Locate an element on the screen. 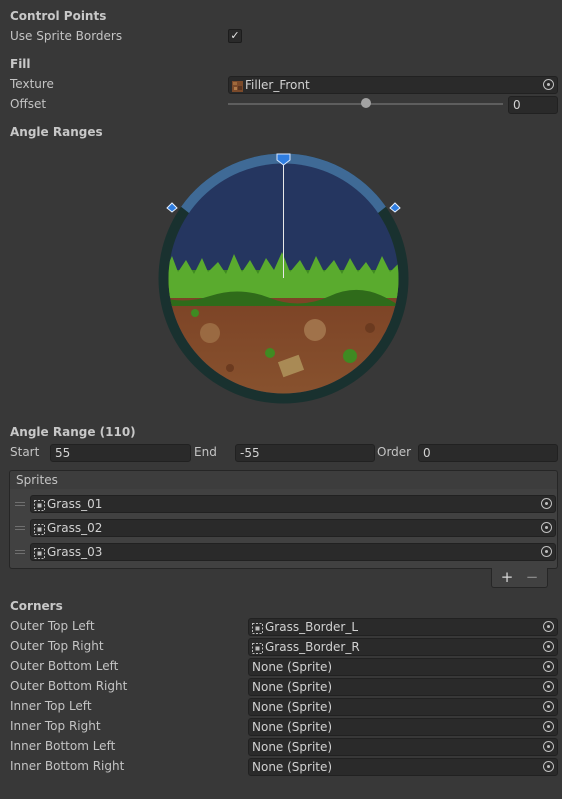 This screenshot has height=799, width=562. corners-heading: Corners is located at coordinates (36, 606).